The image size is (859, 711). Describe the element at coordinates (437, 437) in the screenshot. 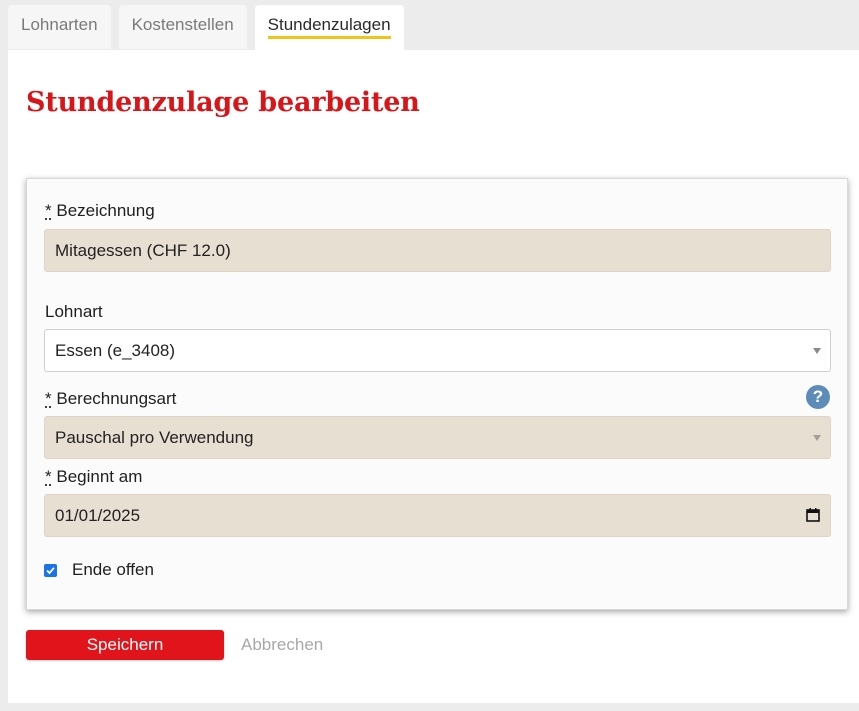

I see `berechnungsart-select: Pauschal pro Verwendung` at that location.